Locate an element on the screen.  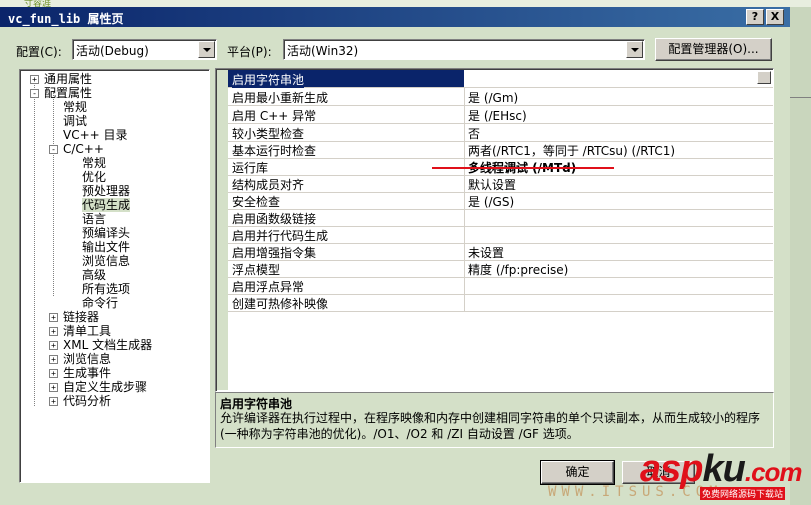
grid-gutter is located at coordinates (222, 230).